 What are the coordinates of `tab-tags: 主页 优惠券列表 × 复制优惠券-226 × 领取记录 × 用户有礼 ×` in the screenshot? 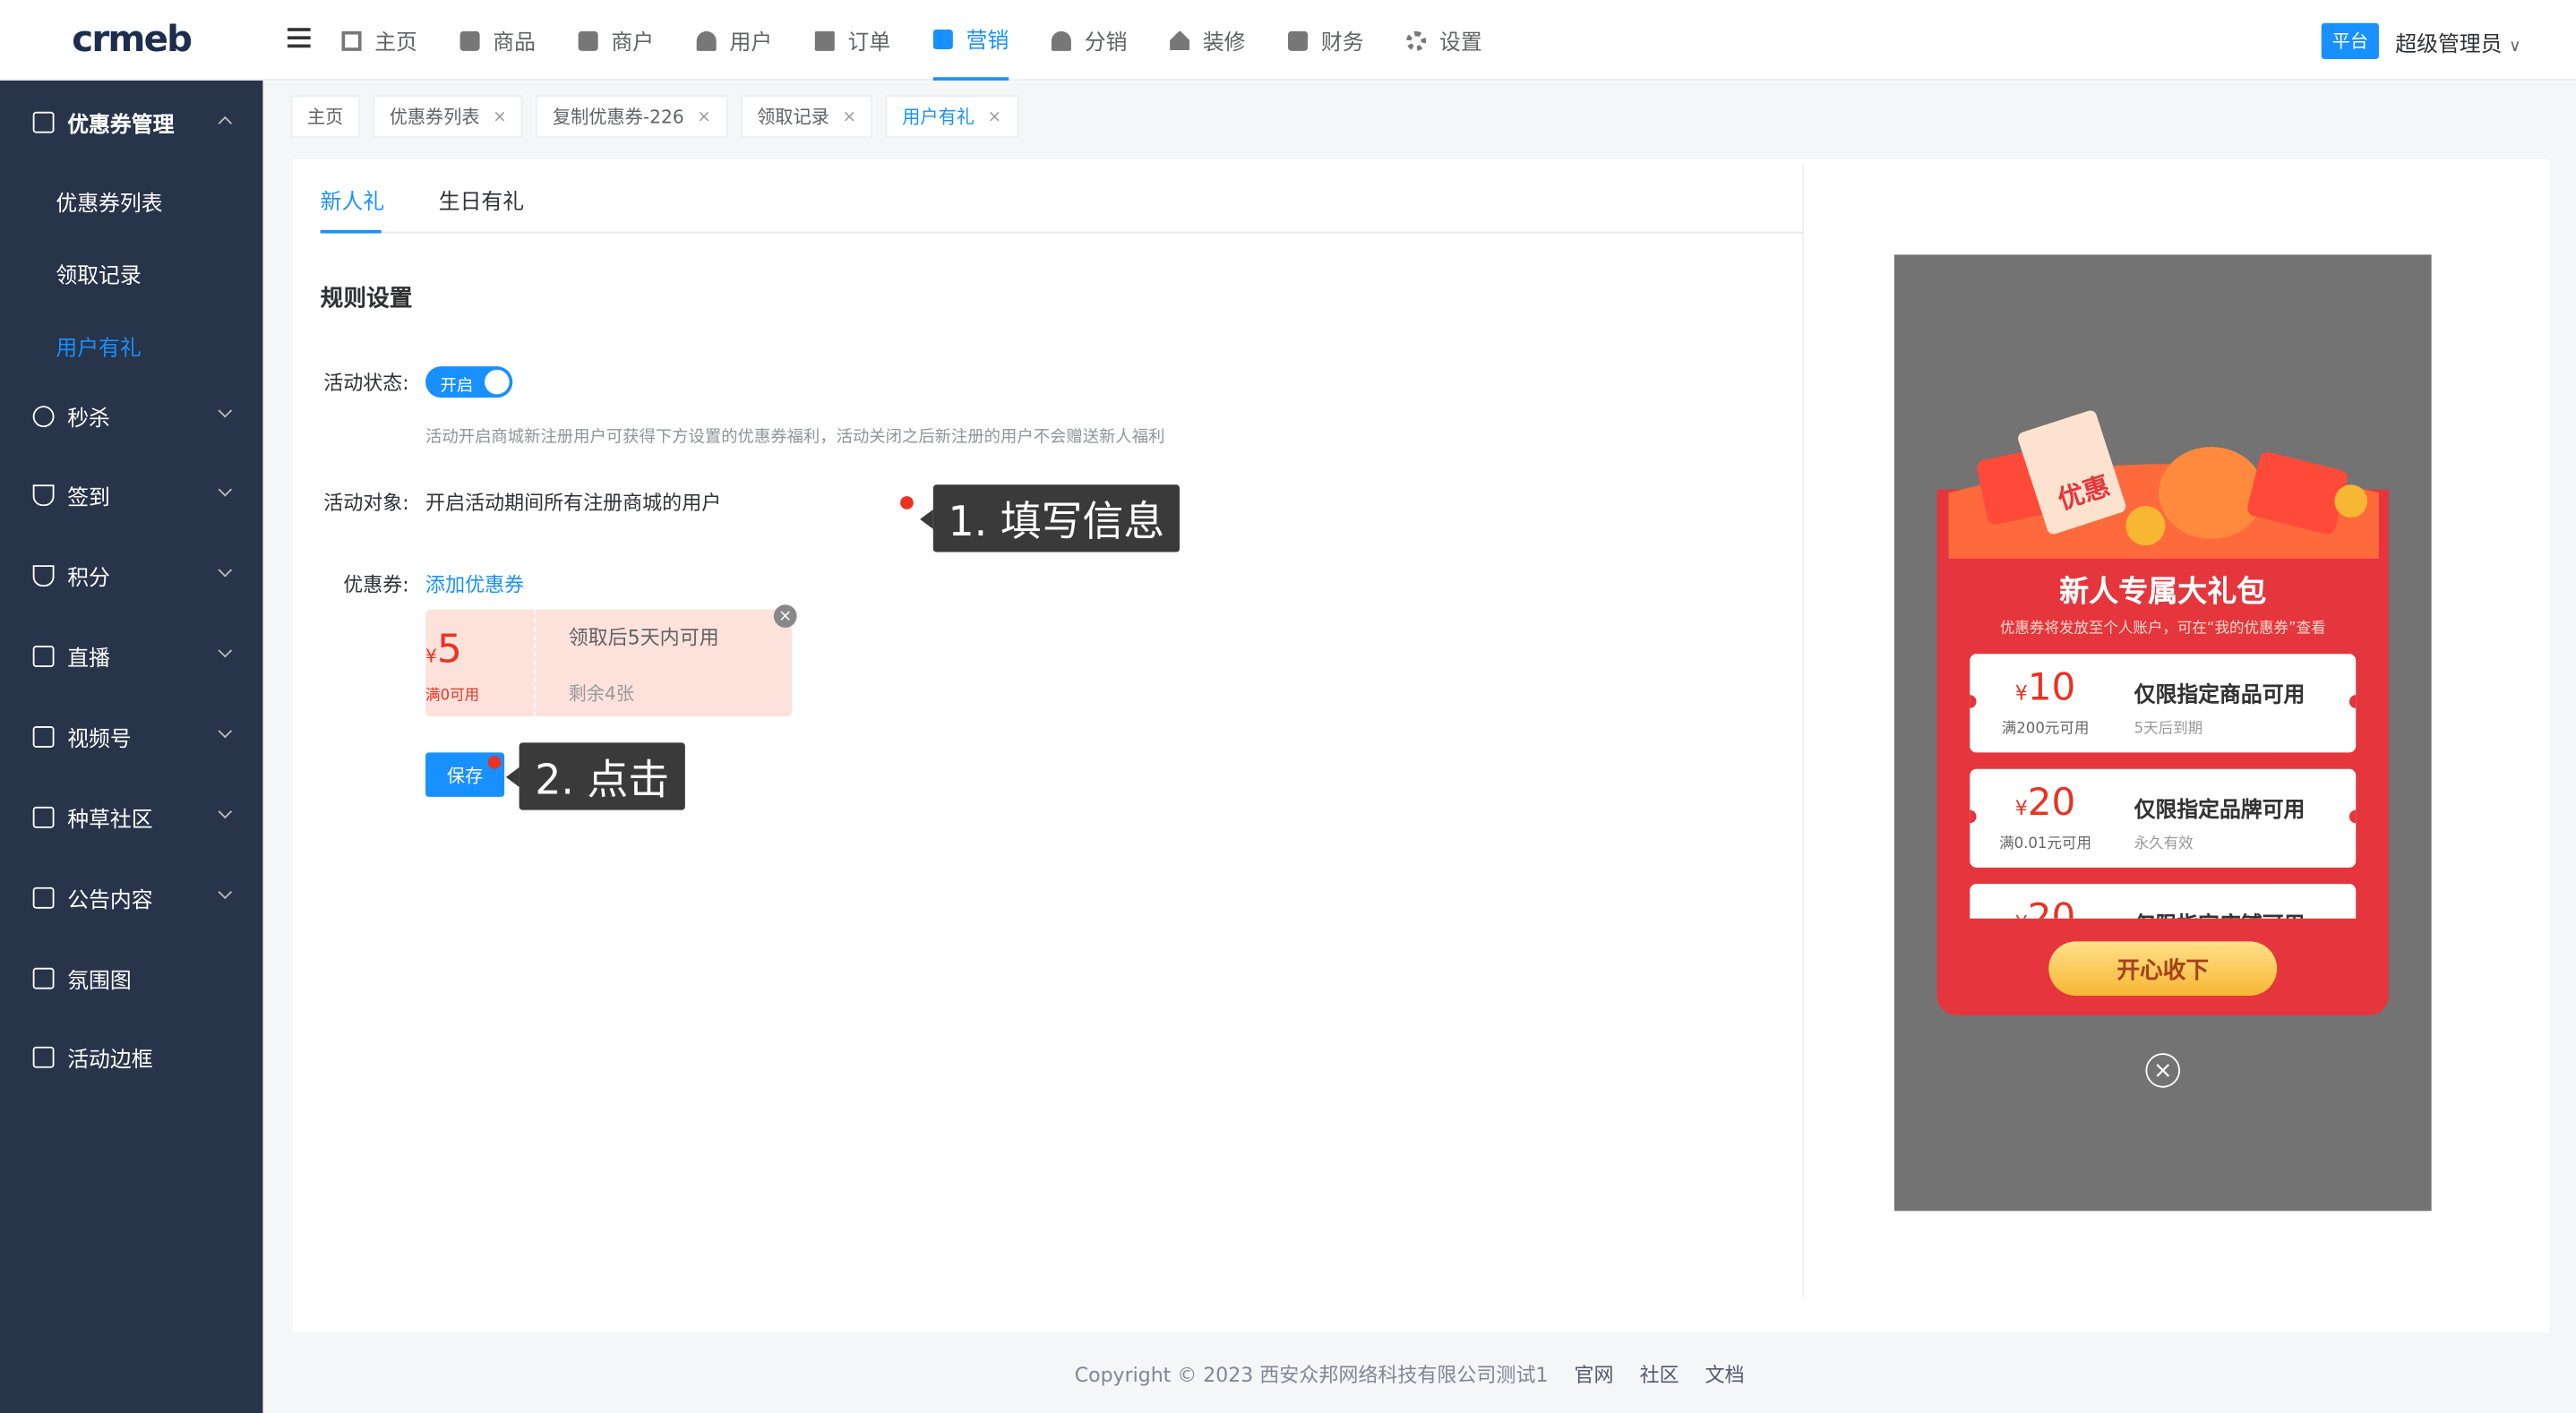 It's located at (660, 117).